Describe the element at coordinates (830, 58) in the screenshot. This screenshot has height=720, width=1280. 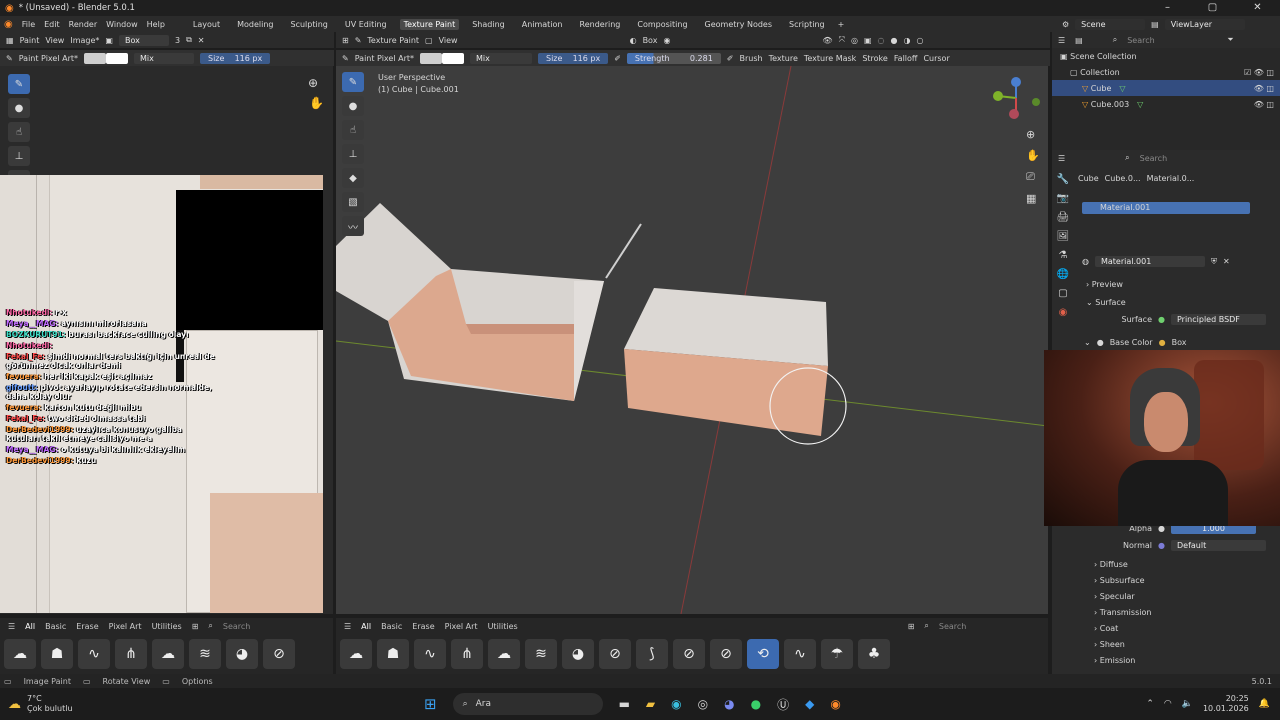
I see `menu-texture-mask: Texture Mask` at that location.